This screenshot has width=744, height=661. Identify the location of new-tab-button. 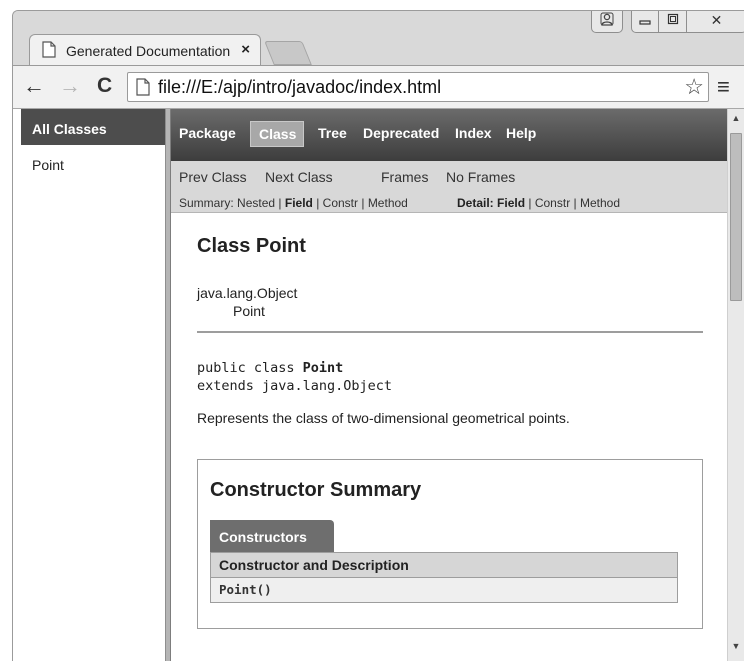
(288, 53).